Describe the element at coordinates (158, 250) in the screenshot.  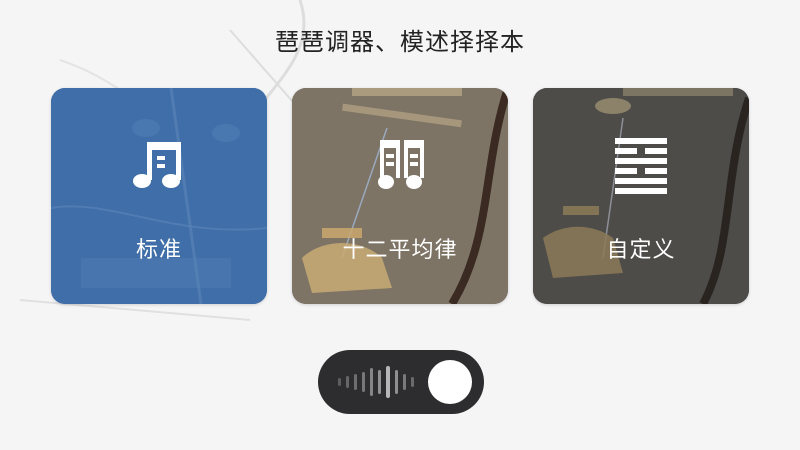
I see `mode-label-standard: 标准` at that location.